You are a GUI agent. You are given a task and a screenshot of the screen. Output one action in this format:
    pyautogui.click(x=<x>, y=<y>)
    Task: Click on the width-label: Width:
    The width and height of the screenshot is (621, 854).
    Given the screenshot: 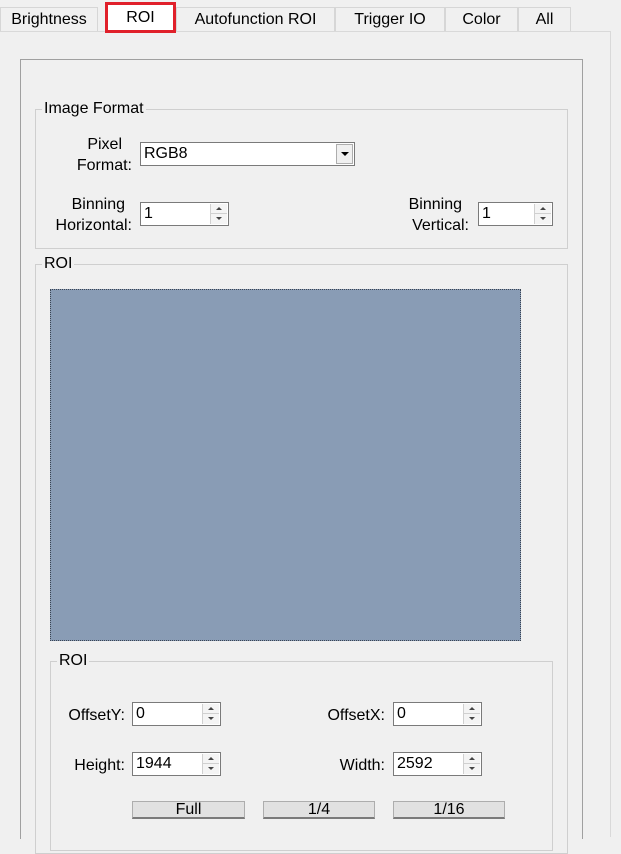 What is the action you would take?
    pyautogui.click(x=362, y=765)
    